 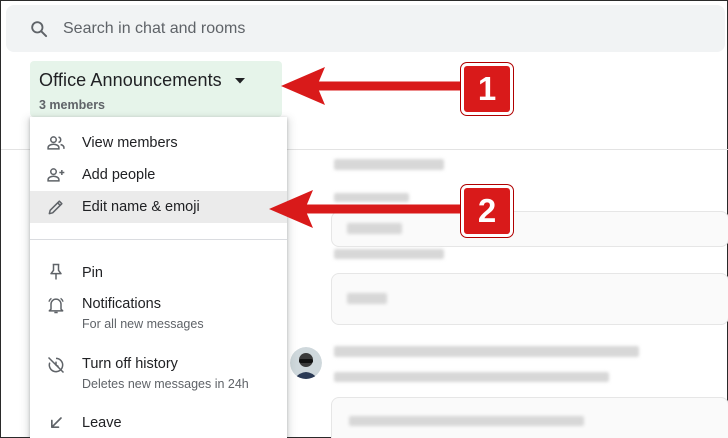 What do you see at coordinates (130, 143) in the screenshot?
I see `menu-label: View members` at bounding box center [130, 143].